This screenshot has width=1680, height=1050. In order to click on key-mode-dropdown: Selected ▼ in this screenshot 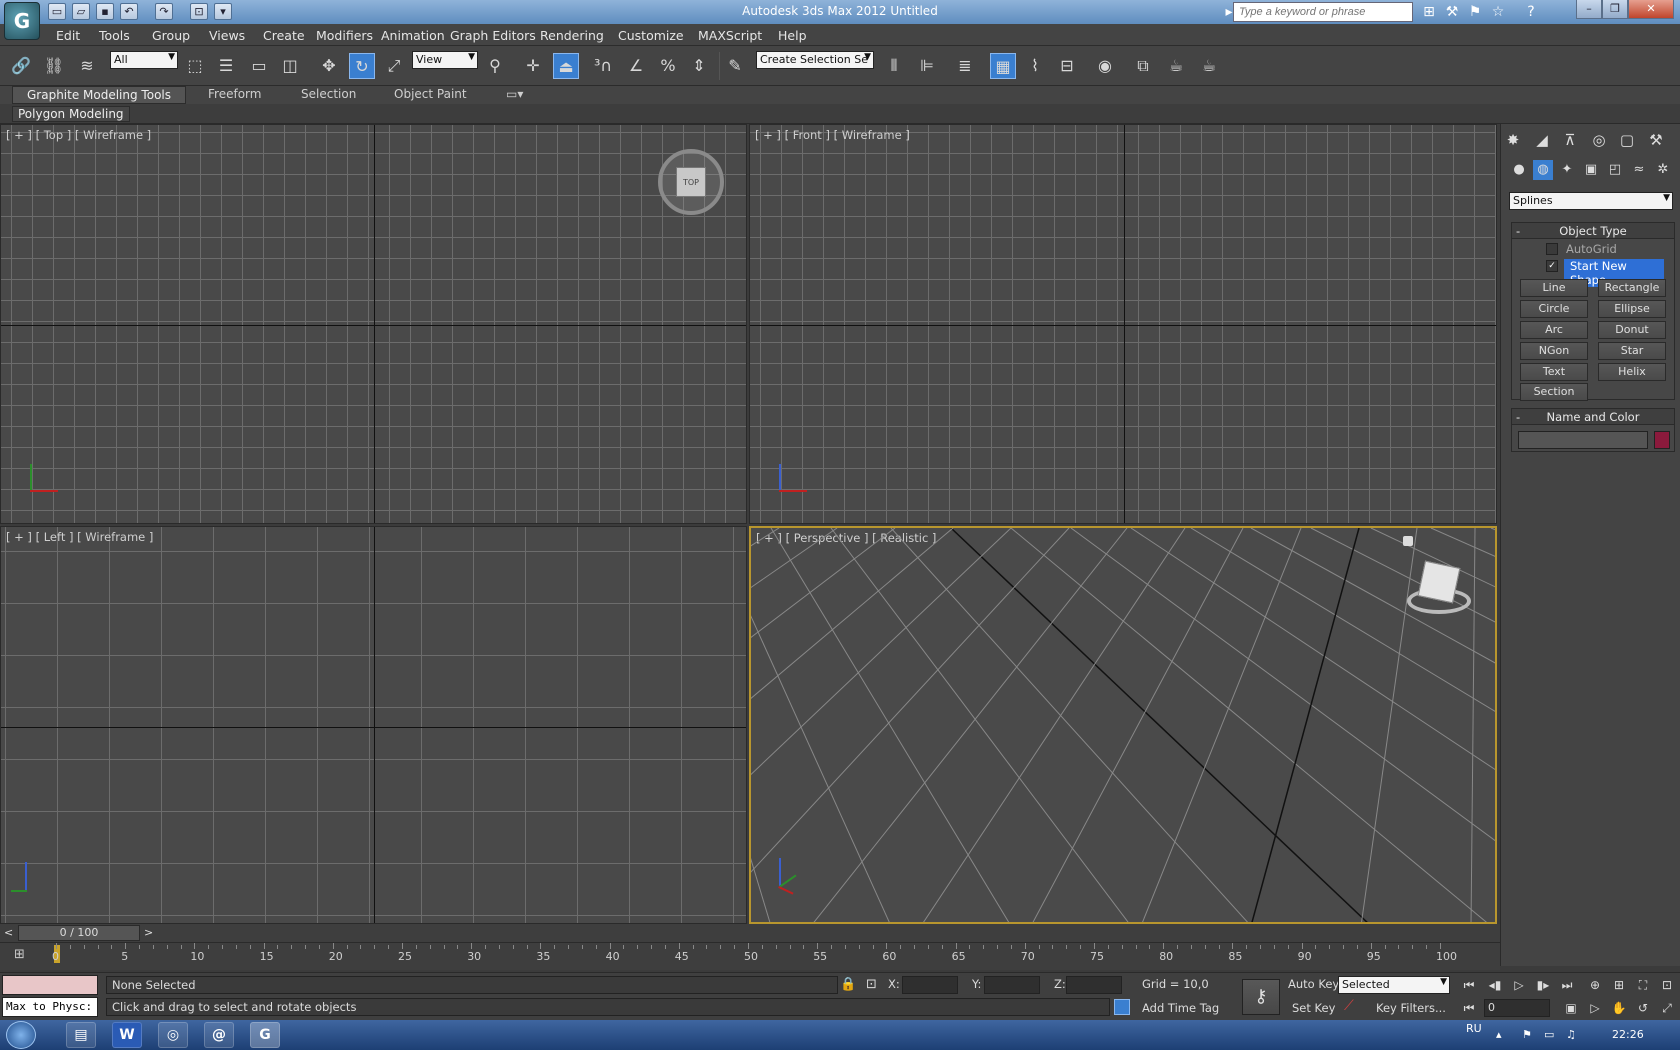, I will do `click(1394, 985)`.